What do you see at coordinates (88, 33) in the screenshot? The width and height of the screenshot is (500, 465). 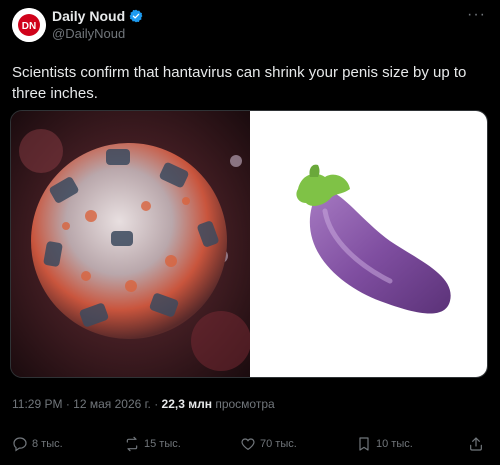 I see `author-handle: @DailyNoud` at bounding box center [88, 33].